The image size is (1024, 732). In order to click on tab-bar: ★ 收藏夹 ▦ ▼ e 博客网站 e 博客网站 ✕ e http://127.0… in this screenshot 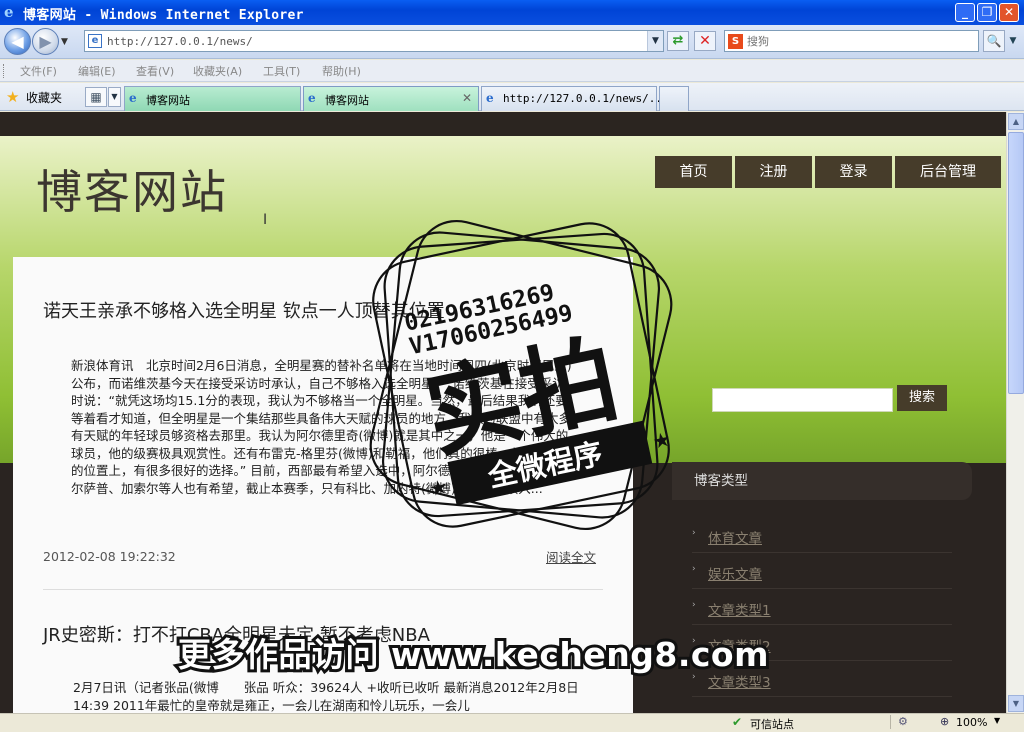, I will do `click(512, 97)`.